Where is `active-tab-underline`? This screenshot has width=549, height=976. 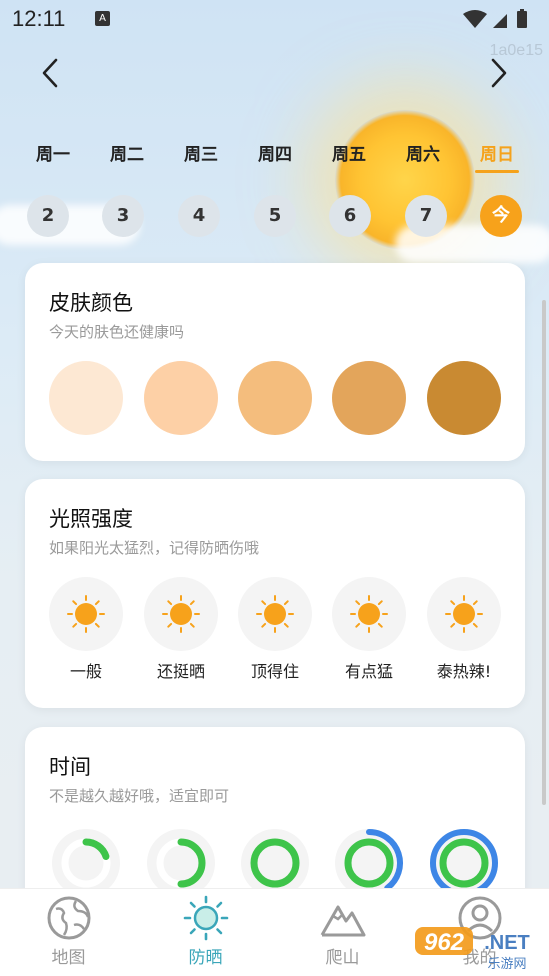
active-tab-underline is located at coordinates (497, 171).